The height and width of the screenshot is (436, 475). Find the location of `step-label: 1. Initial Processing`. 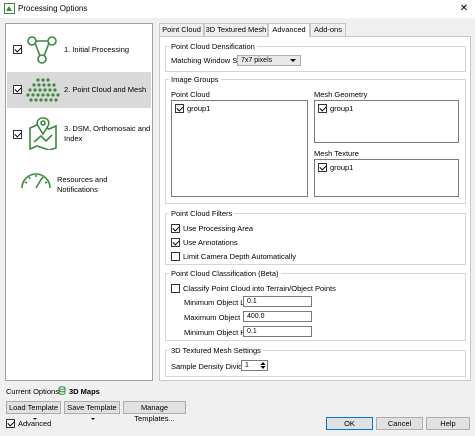

step-label: 1. Initial Processing is located at coordinates (97, 49).